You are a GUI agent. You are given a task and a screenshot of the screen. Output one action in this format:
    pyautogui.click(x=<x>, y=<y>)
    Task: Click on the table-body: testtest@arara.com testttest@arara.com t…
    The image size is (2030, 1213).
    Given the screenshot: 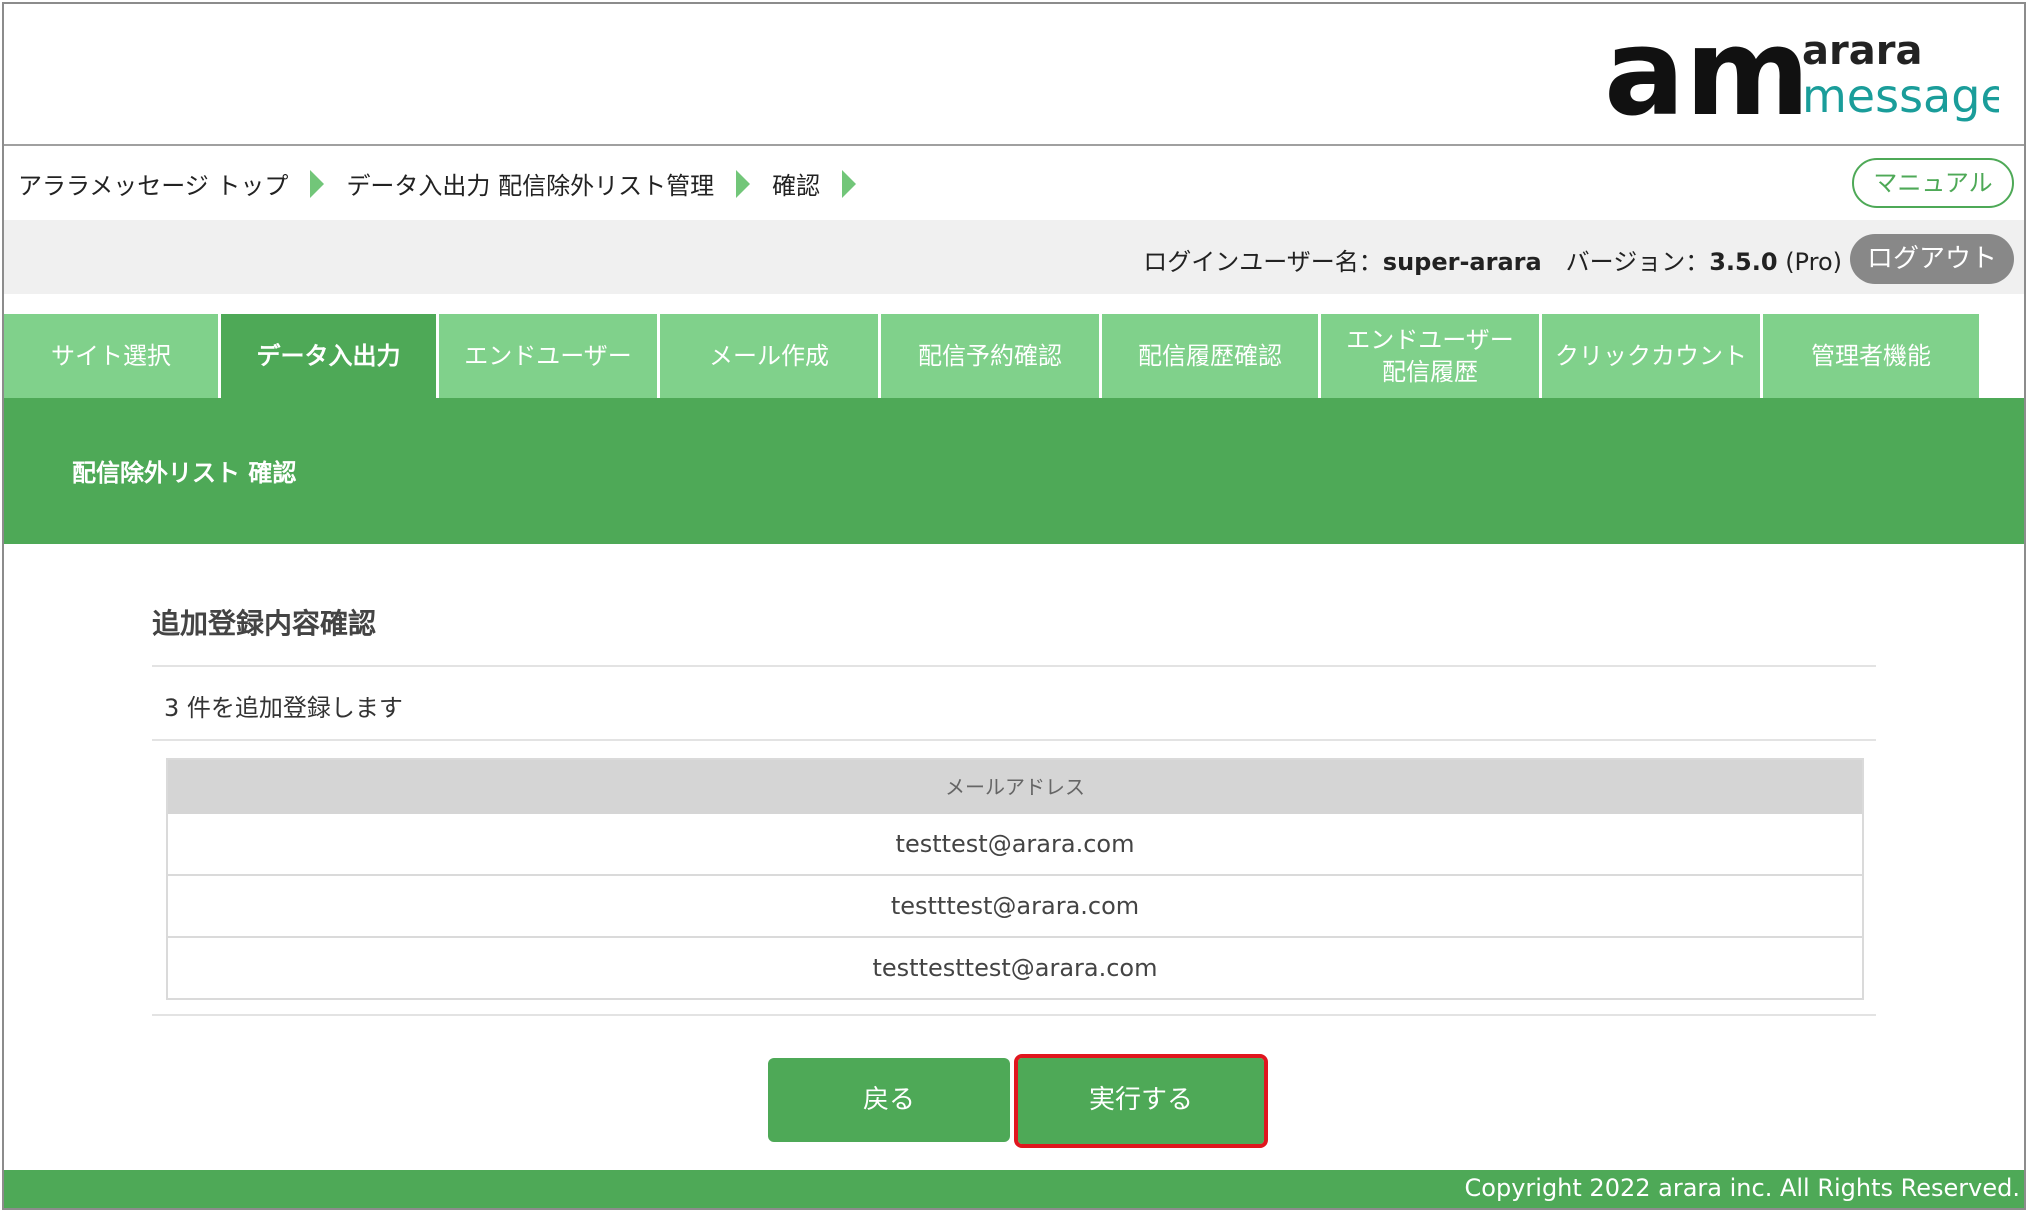 What is the action you would take?
    pyautogui.click(x=1015, y=906)
    